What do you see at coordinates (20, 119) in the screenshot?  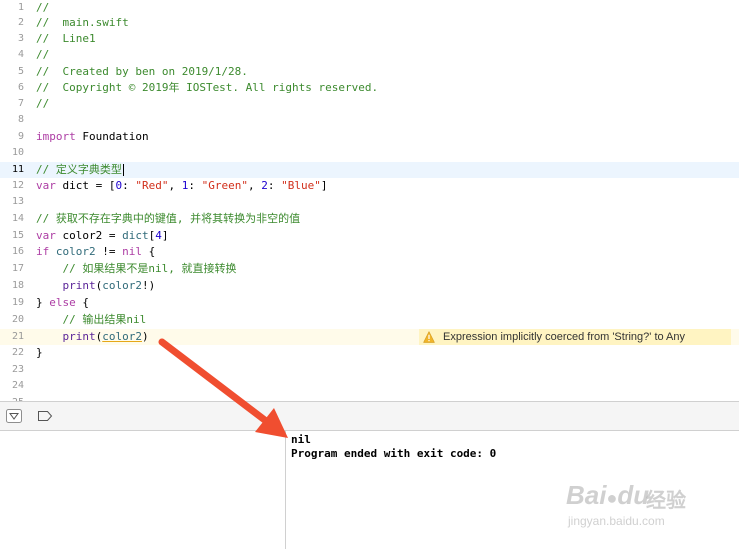 I see `line-number: 8` at bounding box center [20, 119].